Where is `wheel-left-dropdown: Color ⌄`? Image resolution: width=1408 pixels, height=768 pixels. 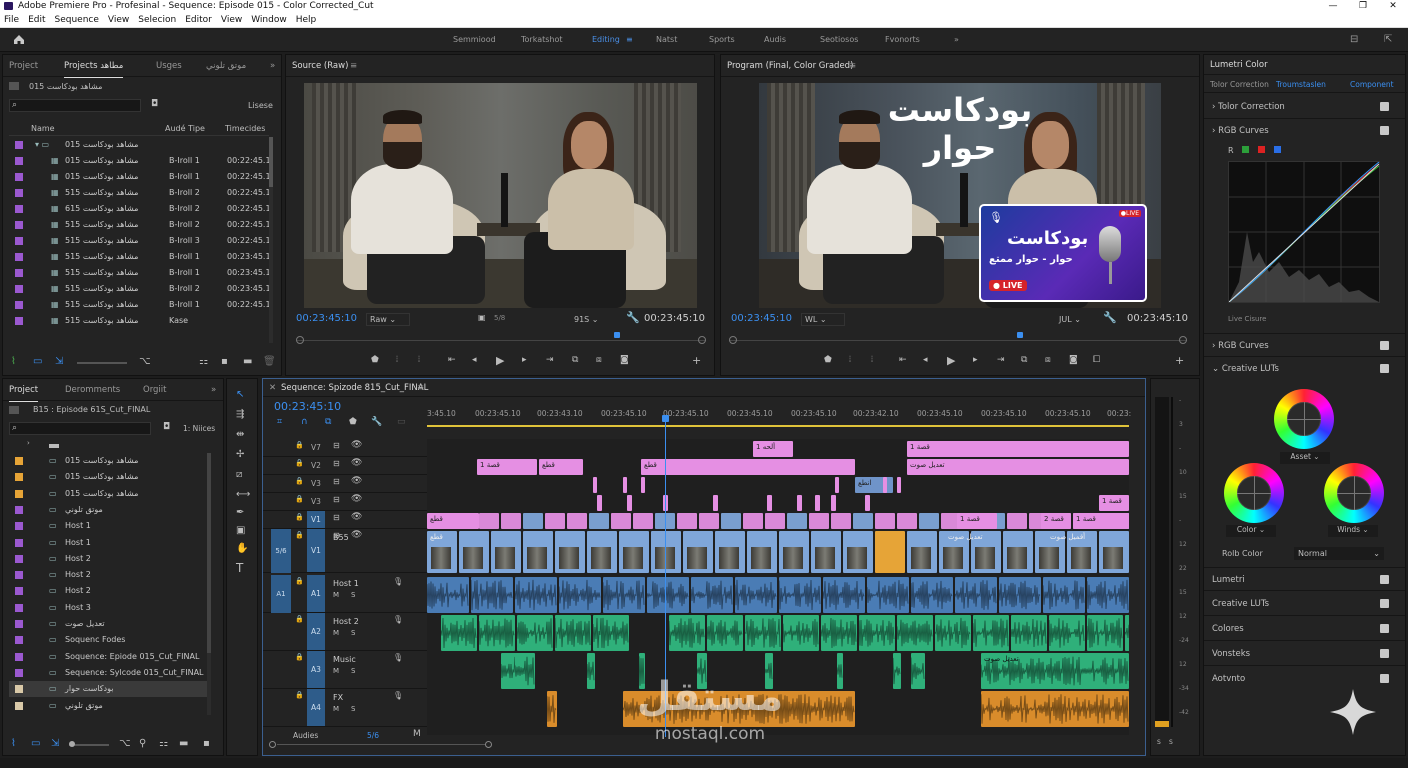 wheel-left-dropdown: Color ⌄ is located at coordinates (1251, 531).